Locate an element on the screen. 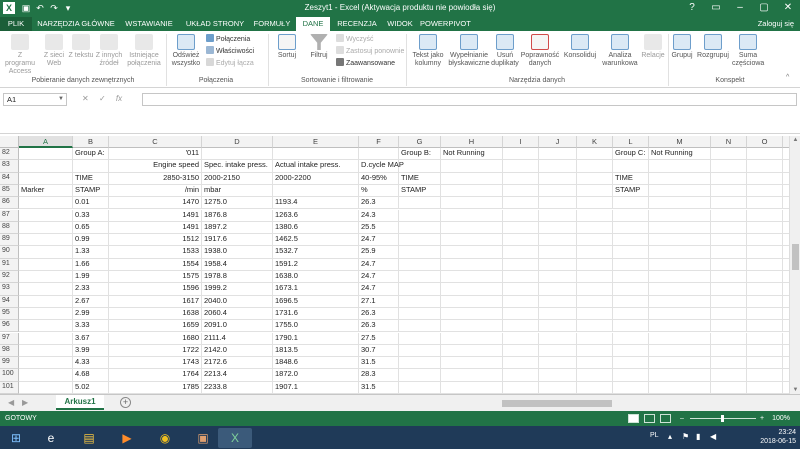  cell-g101 is located at coordinates (420, 387).